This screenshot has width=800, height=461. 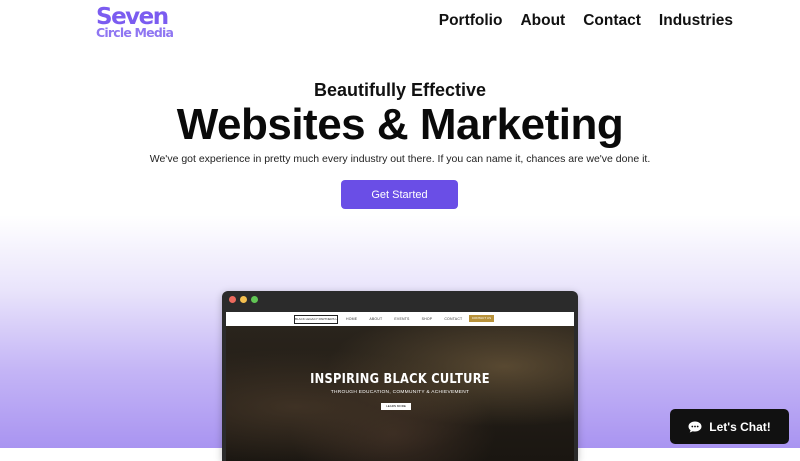 What do you see at coordinates (396, 406) in the screenshot?
I see `preview-learn-more-button: LEARN MORE` at bounding box center [396, 406].